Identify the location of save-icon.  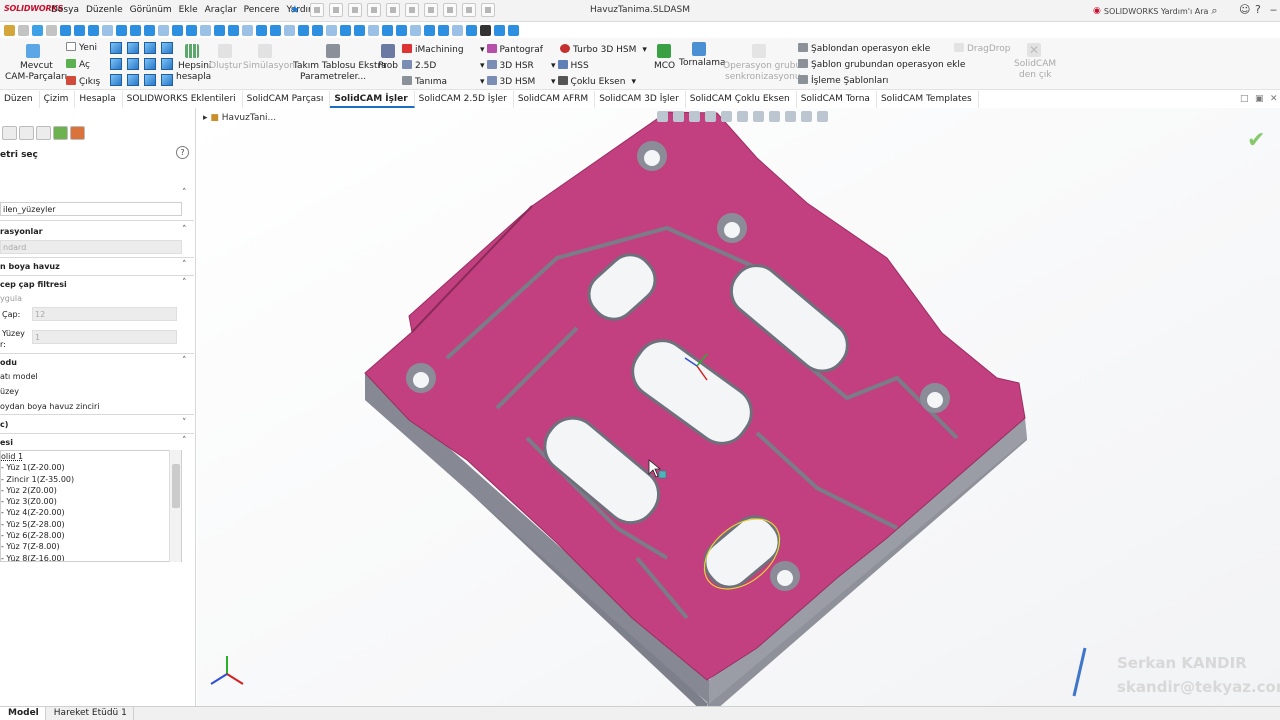
(374, 10).